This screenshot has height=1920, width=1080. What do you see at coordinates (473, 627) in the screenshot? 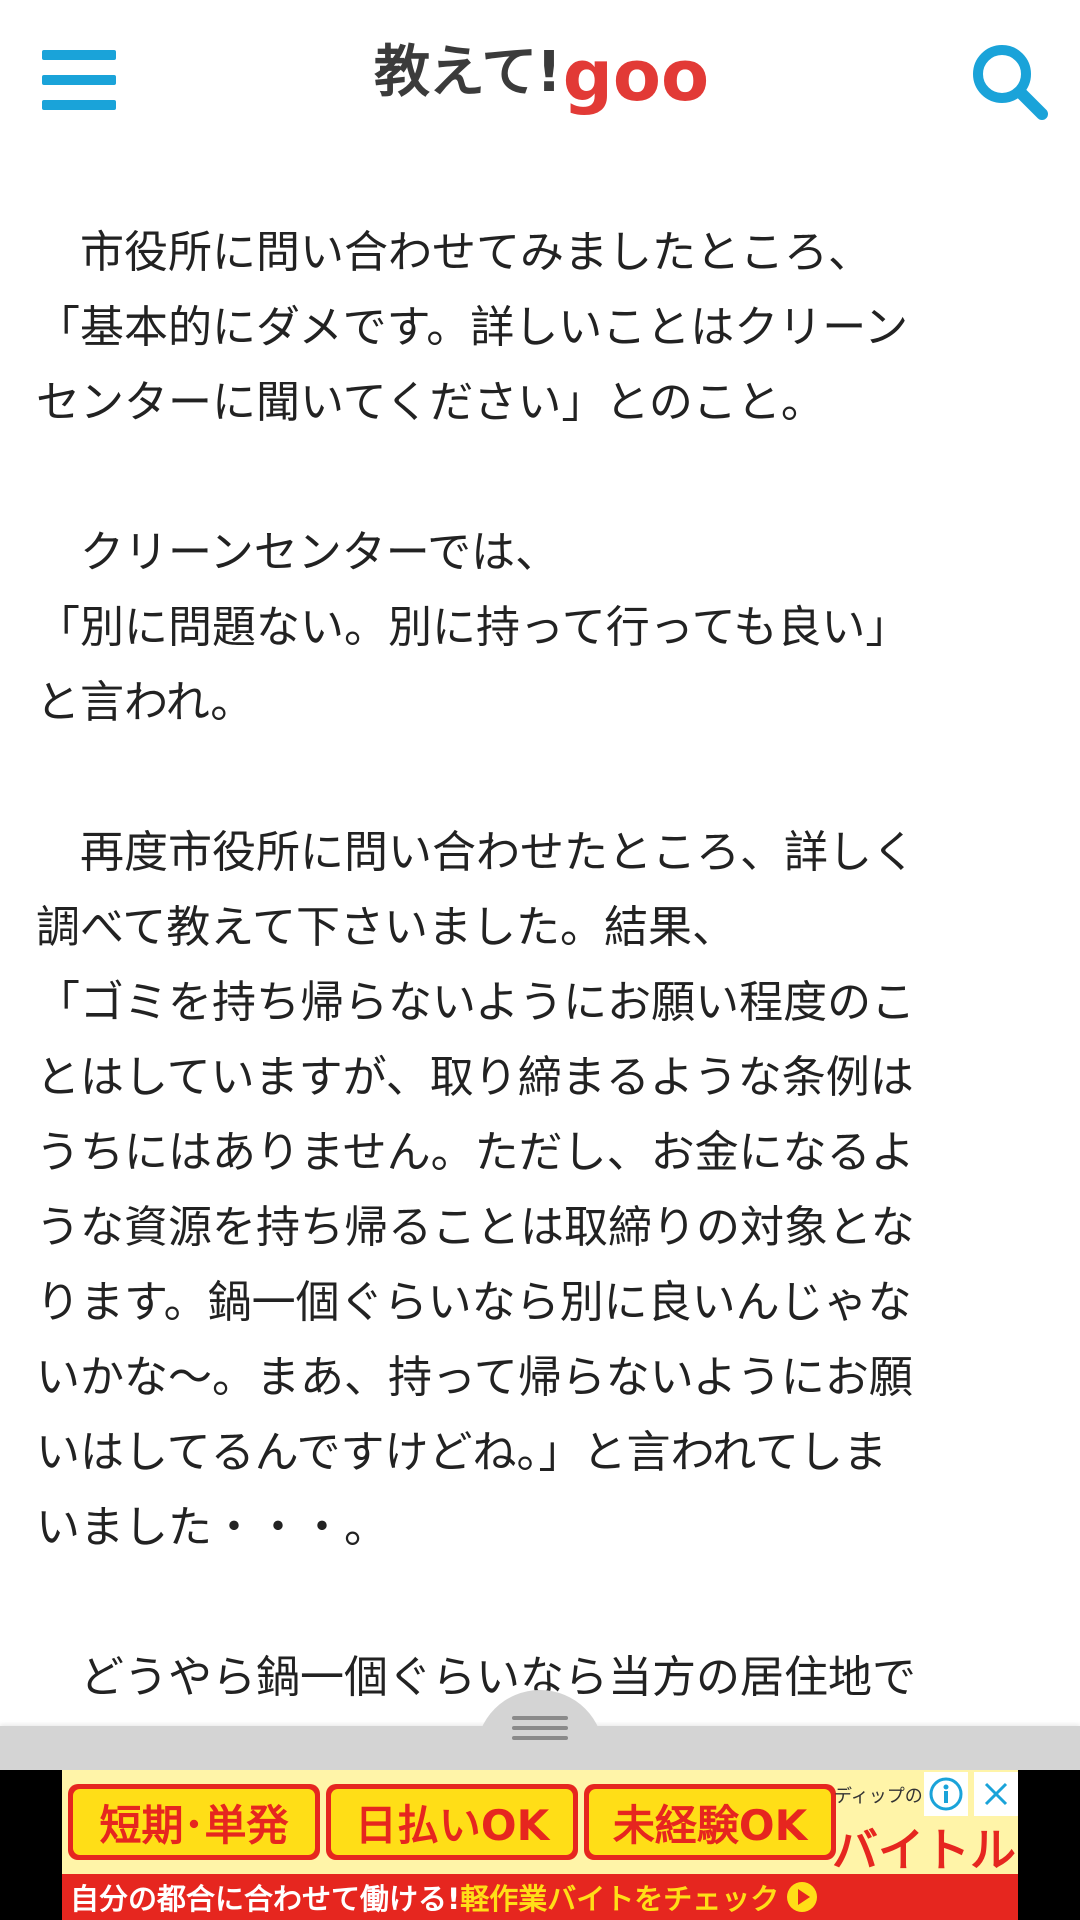
I see `text-line: 「別に問題ない。別に持って行っても良い」` at bounding box center [473, 627].